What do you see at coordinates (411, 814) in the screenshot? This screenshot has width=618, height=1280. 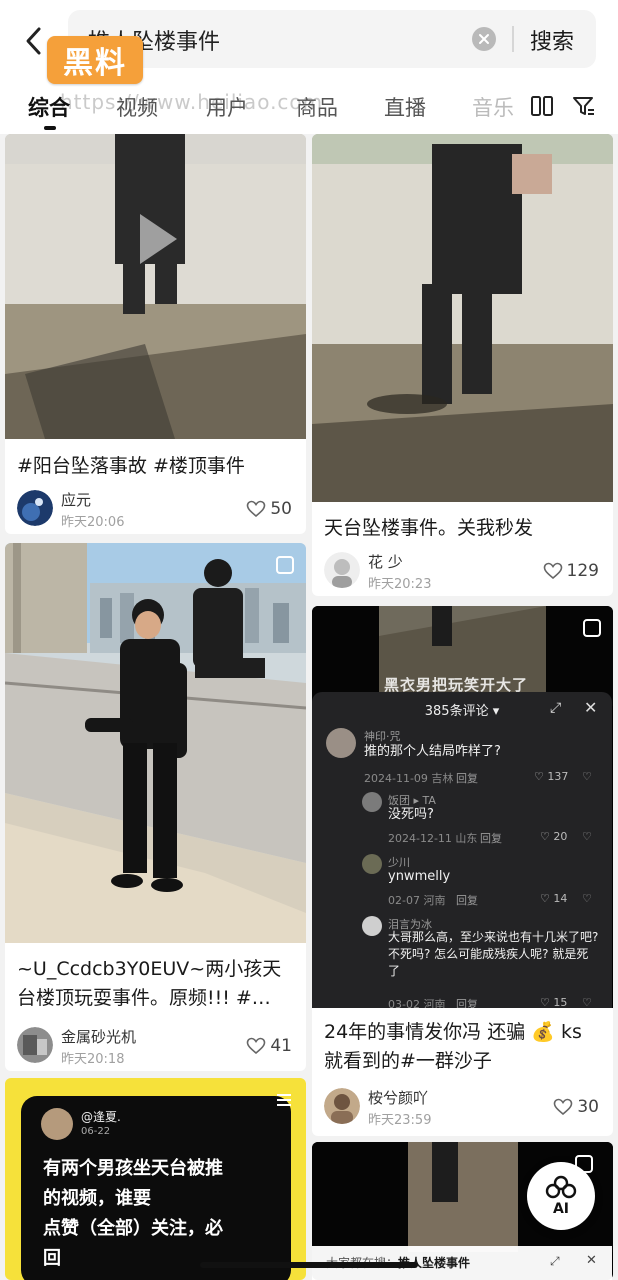 I see `comment-text: 没死吗?` at bounding box center [411, 814].